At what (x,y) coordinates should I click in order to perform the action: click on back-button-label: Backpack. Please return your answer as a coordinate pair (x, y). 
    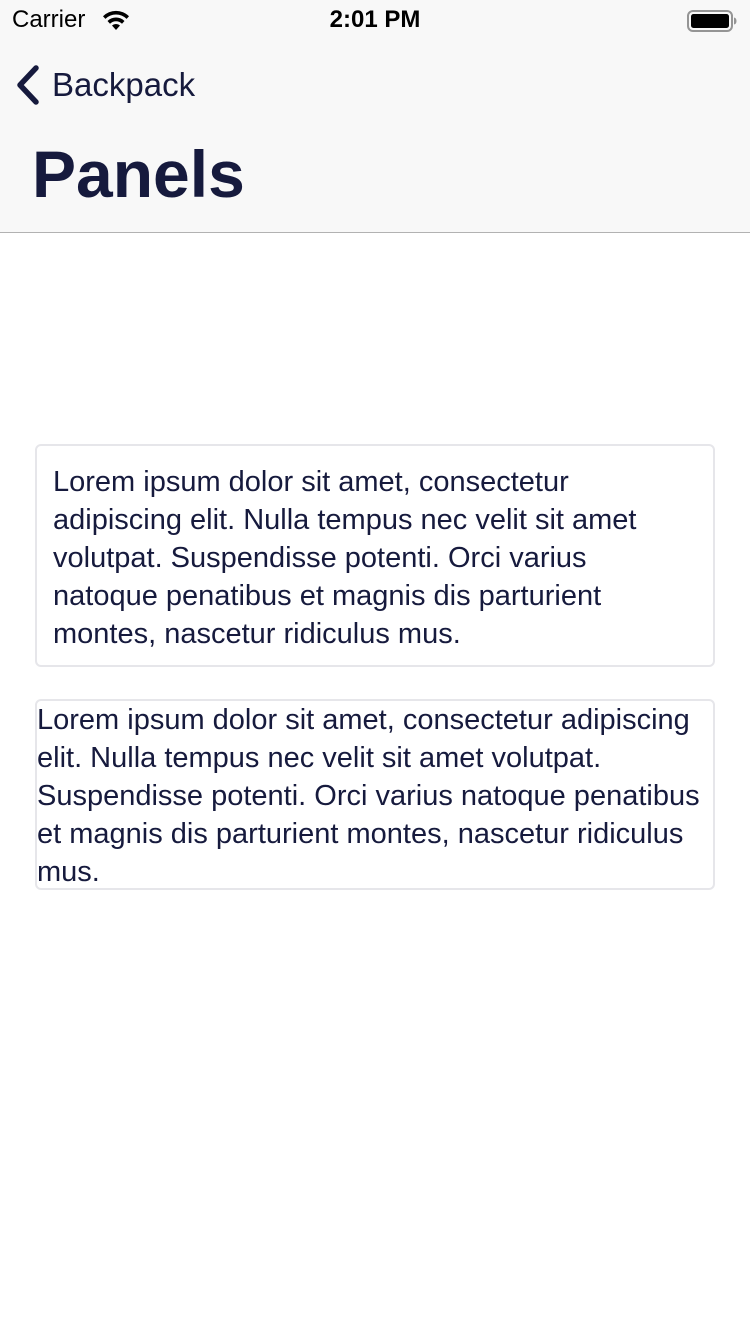
    Looking at the image, I should click on (124, 84).